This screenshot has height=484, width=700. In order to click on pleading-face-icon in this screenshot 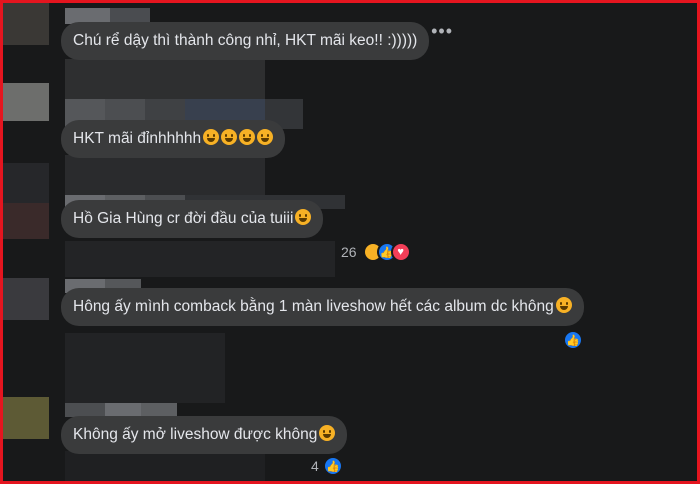, I will do `click(327, 433)`.